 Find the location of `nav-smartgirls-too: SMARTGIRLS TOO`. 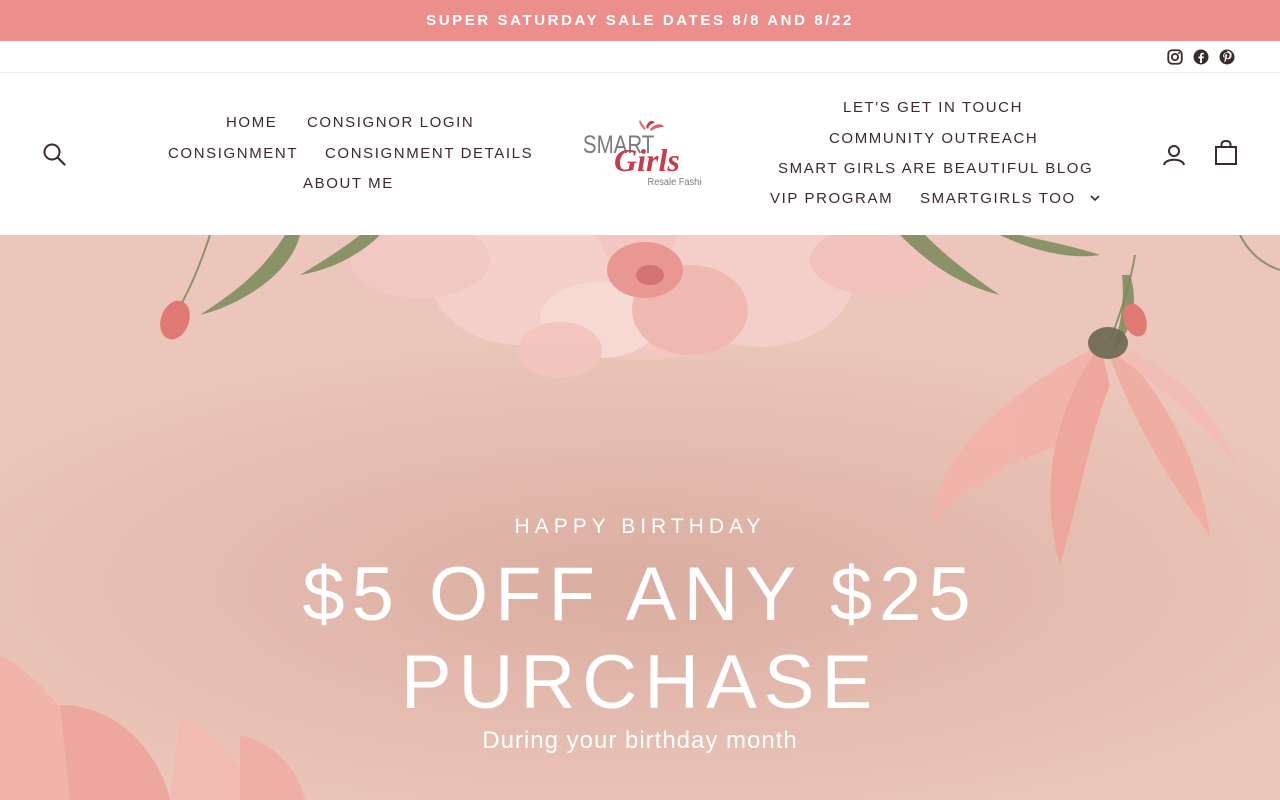

nav-smartgirls-too: SMARTGIRLS TOO is located at coordinates (1010, 198).